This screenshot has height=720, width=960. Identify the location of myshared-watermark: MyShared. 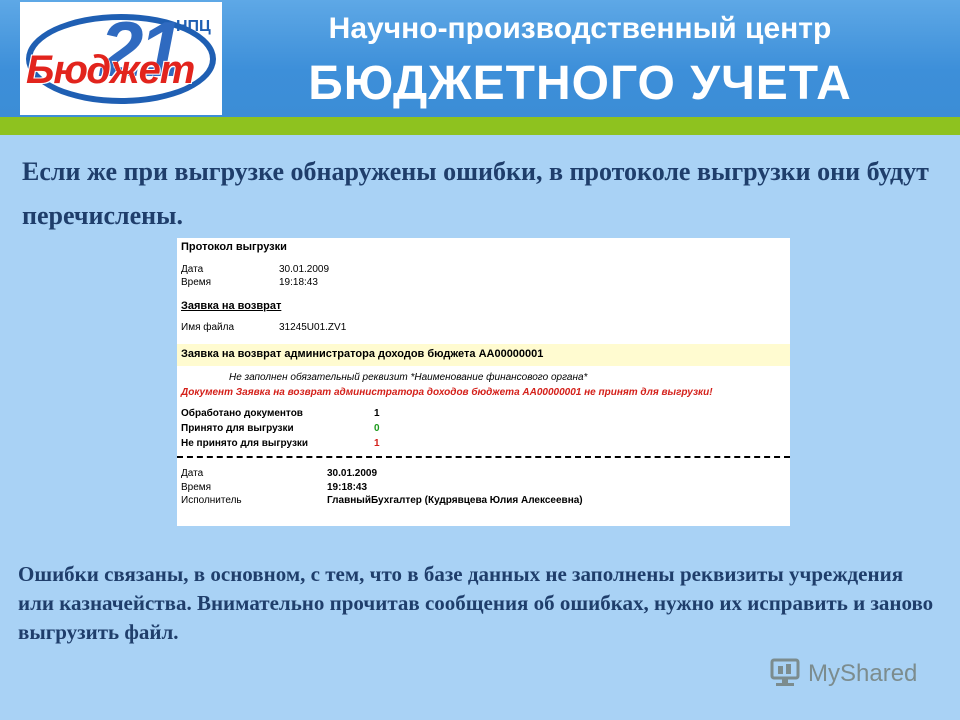
(842, 674).